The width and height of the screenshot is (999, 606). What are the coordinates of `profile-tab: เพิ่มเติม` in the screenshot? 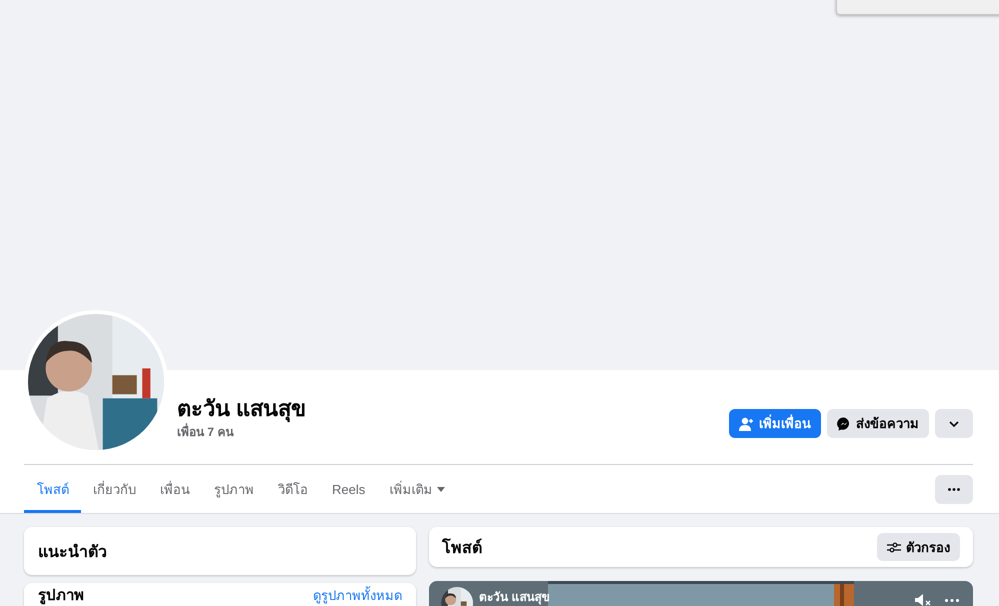 It's located at (417, 489).